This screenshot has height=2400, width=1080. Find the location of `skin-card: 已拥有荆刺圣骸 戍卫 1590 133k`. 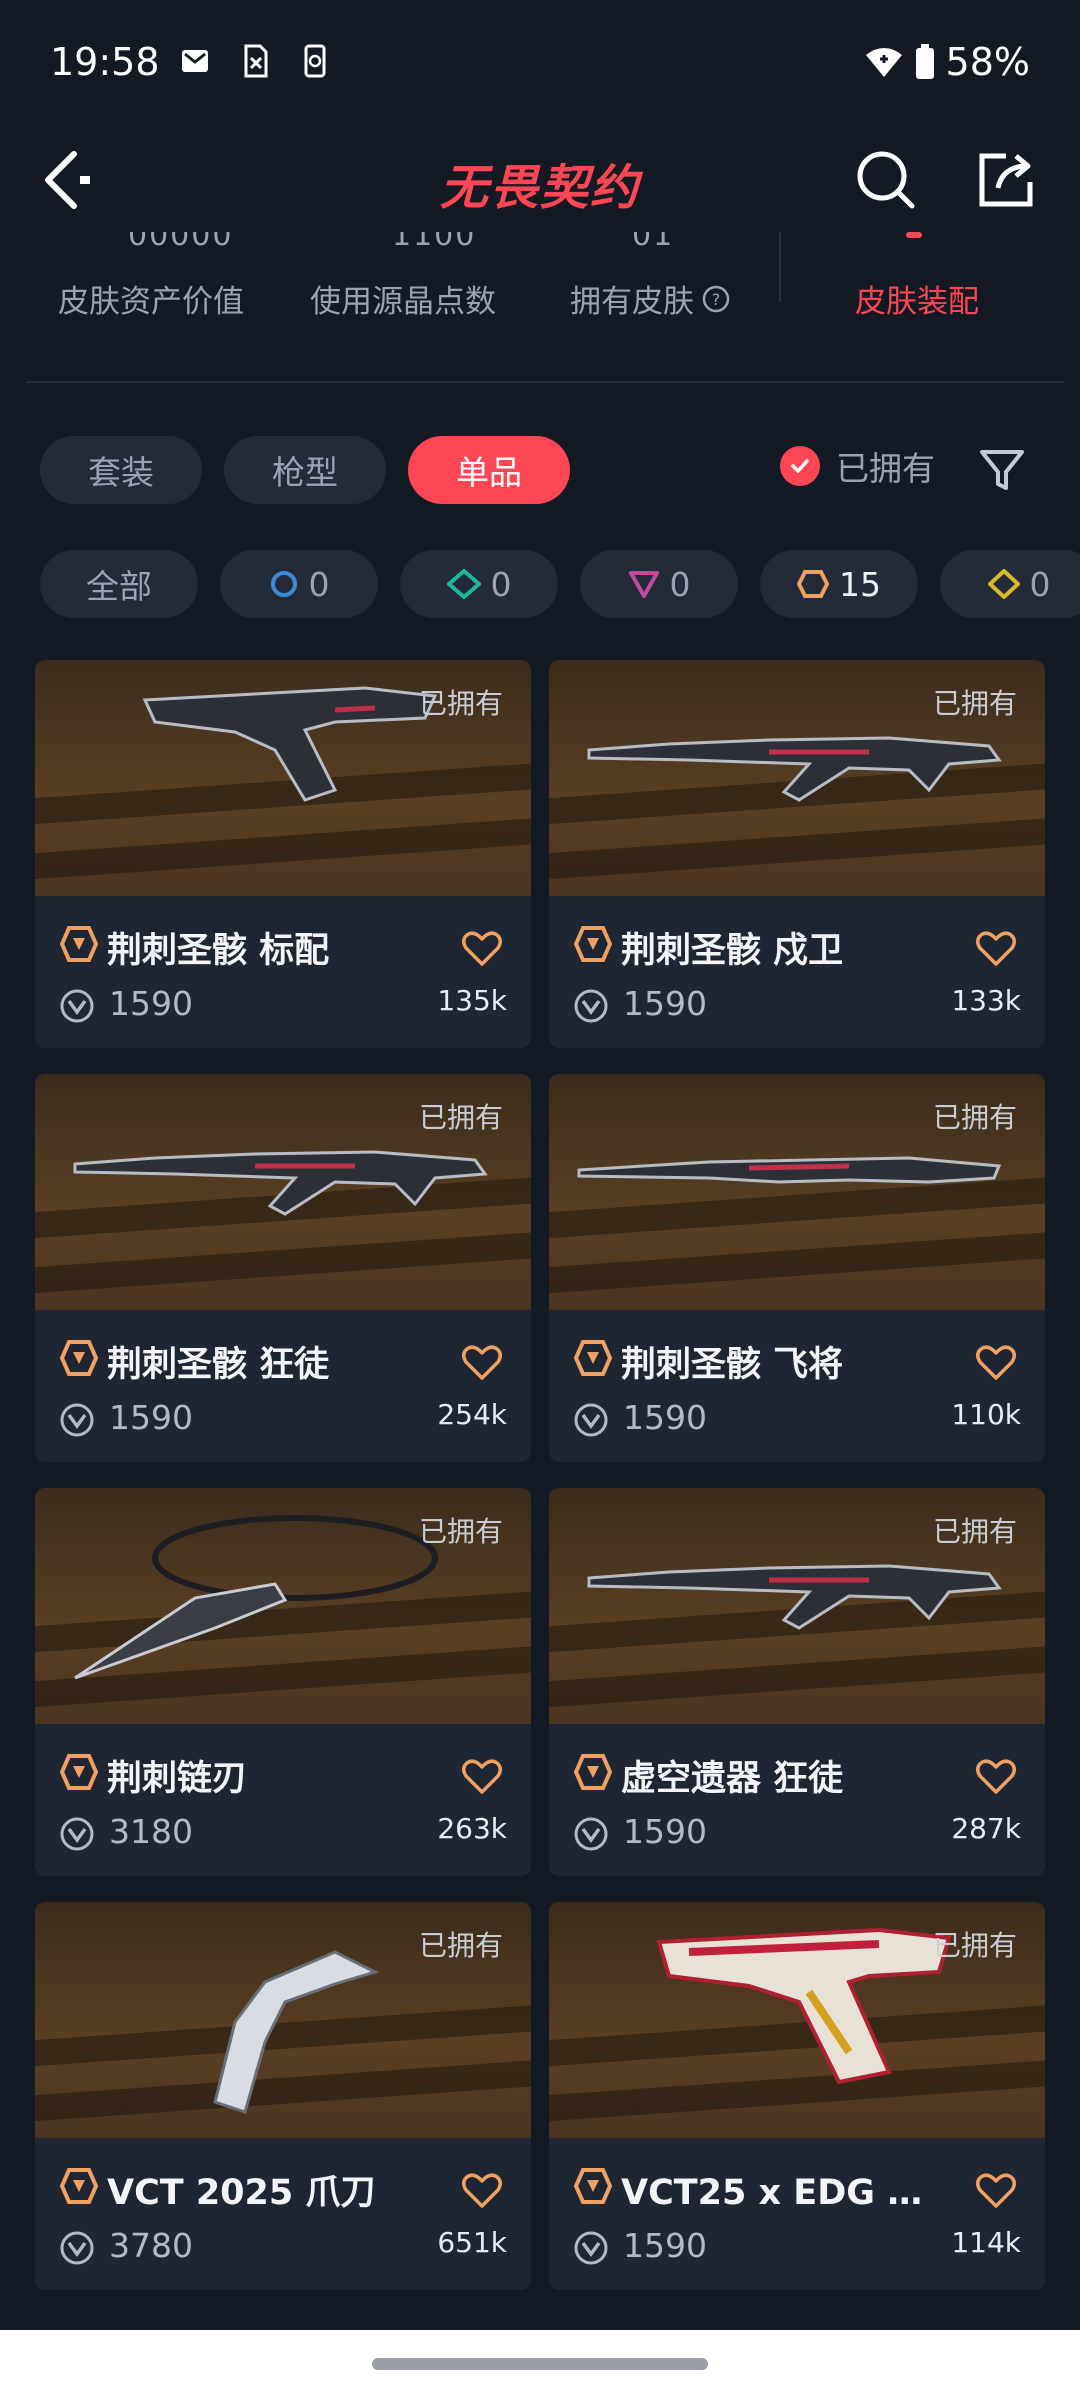

skin-card: 已拥有荆刺圣骸 戍卫 1590 133k is located at coordinates (797, 854).